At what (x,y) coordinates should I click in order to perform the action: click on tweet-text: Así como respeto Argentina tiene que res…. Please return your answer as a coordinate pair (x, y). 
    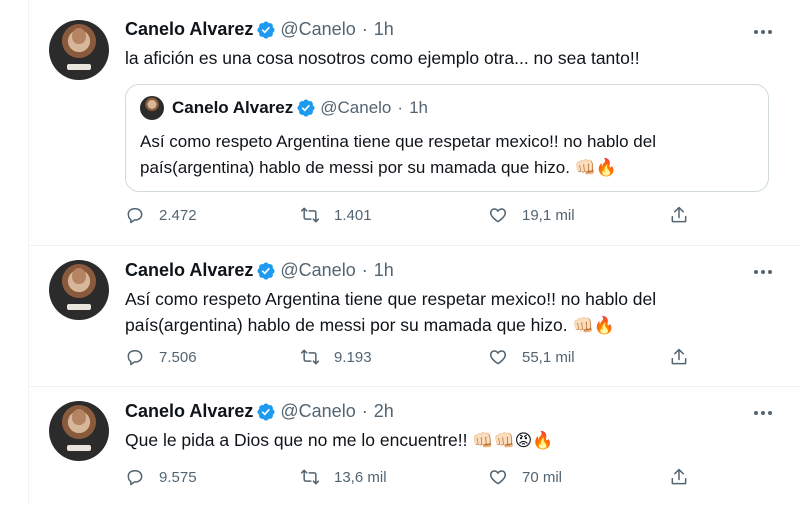
    Looking at the image, I should click on (445, 312).